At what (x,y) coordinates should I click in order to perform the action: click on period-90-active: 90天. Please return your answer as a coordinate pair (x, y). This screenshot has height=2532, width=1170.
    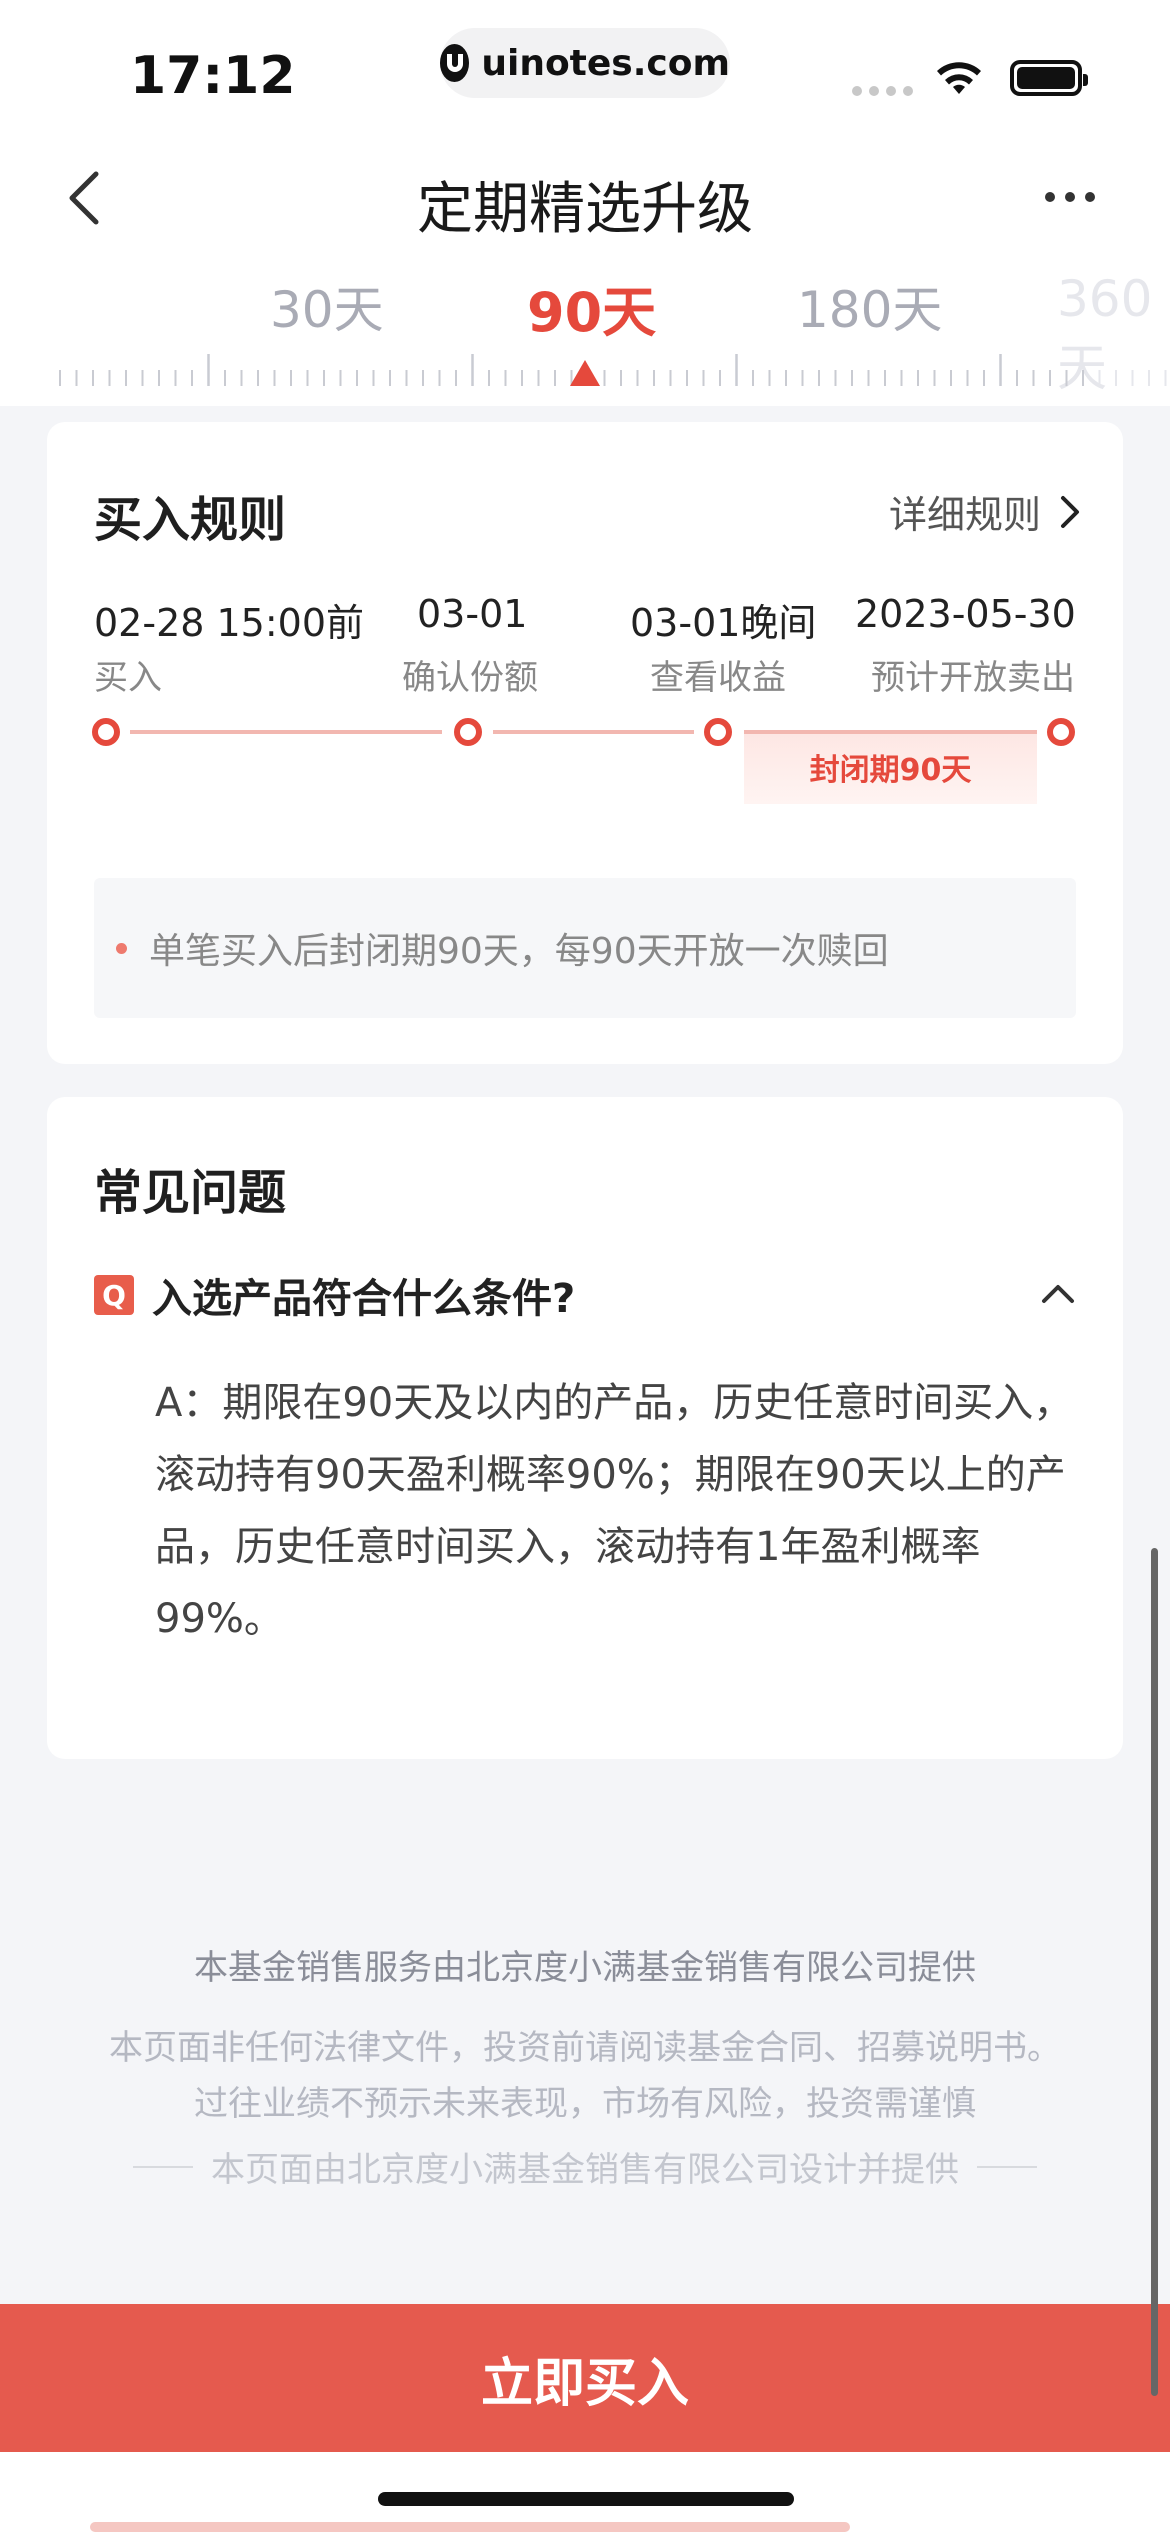
    Looking at the image, I should click on (591, 308).